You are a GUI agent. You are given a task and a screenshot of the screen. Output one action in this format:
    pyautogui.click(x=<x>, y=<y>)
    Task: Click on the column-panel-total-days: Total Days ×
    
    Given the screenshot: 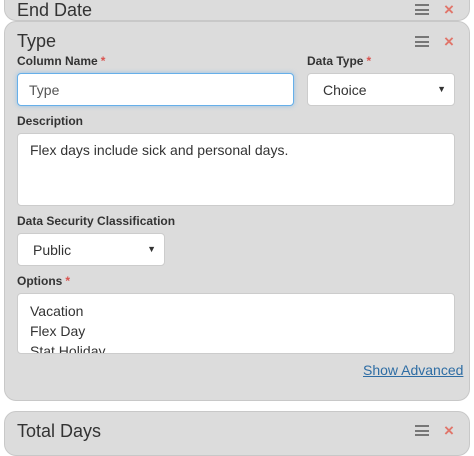 What is the action you would take?
    pyautogui.click(x=237, y=433)
    